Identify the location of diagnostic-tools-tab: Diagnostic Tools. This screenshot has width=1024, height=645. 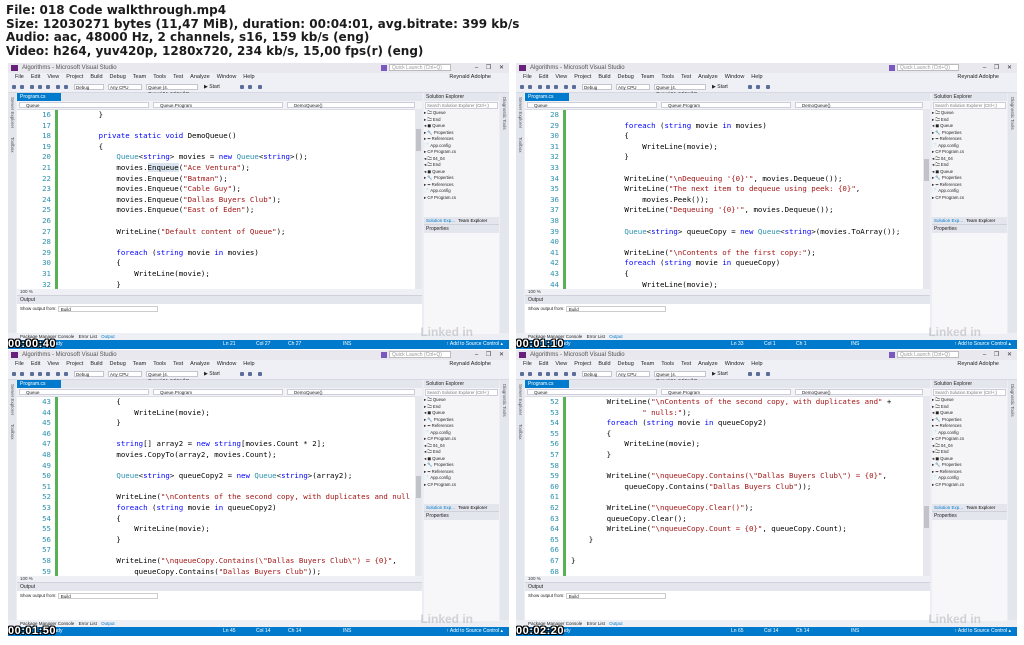
(504, 500).